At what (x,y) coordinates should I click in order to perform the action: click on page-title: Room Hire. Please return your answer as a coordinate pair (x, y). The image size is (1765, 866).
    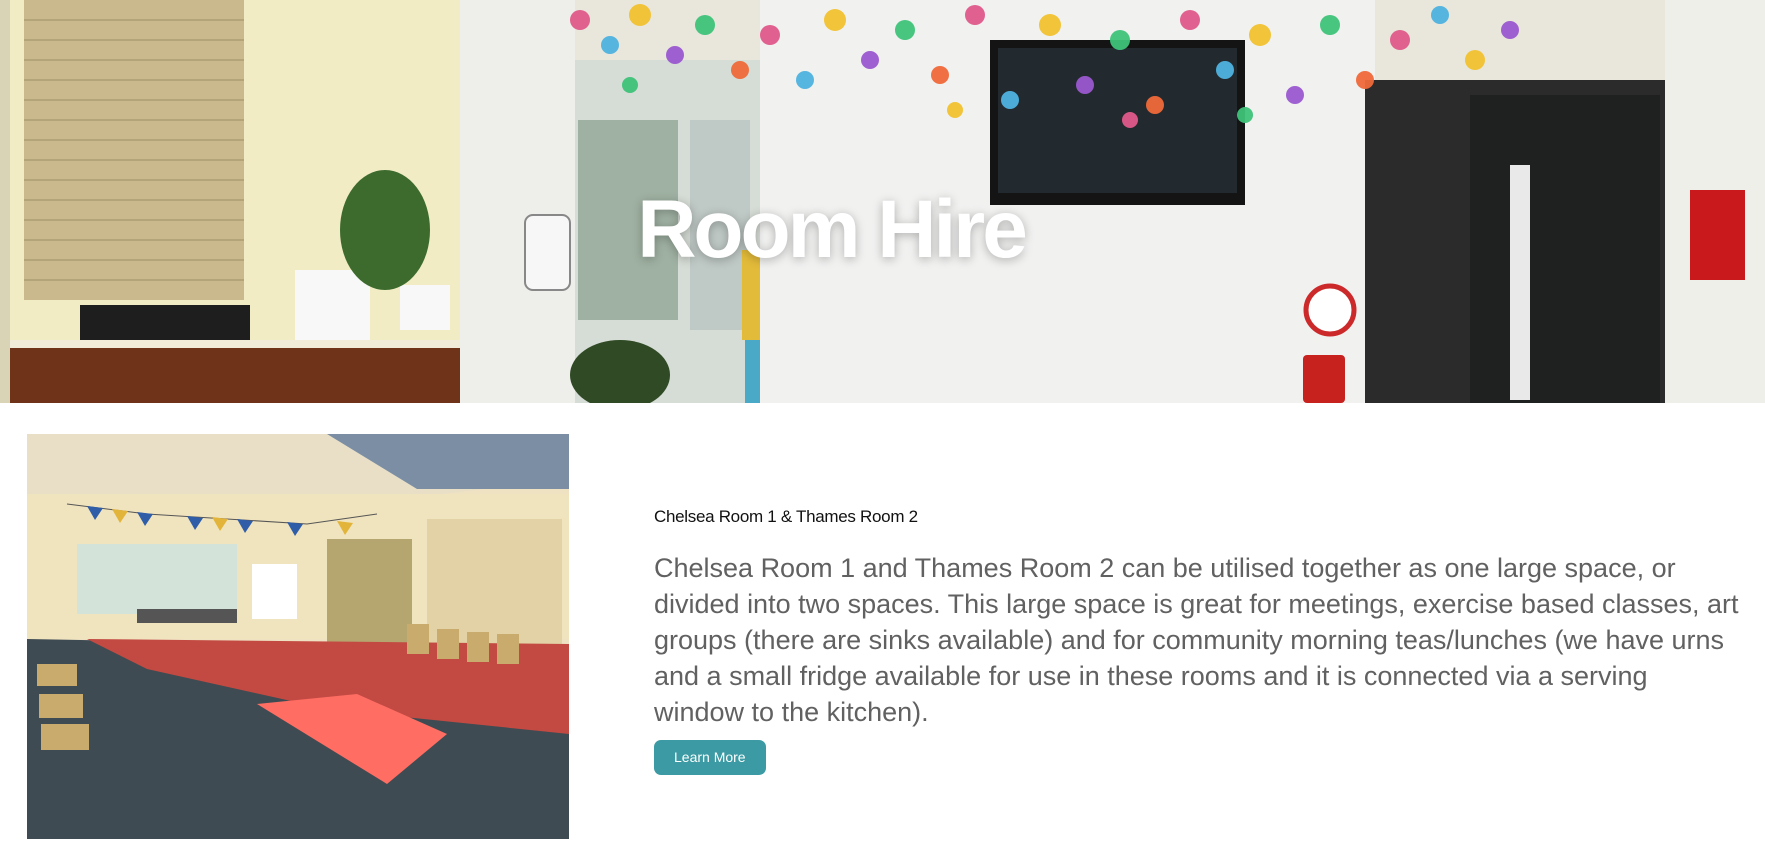
    Looking at the image, I should click on (832, 229).